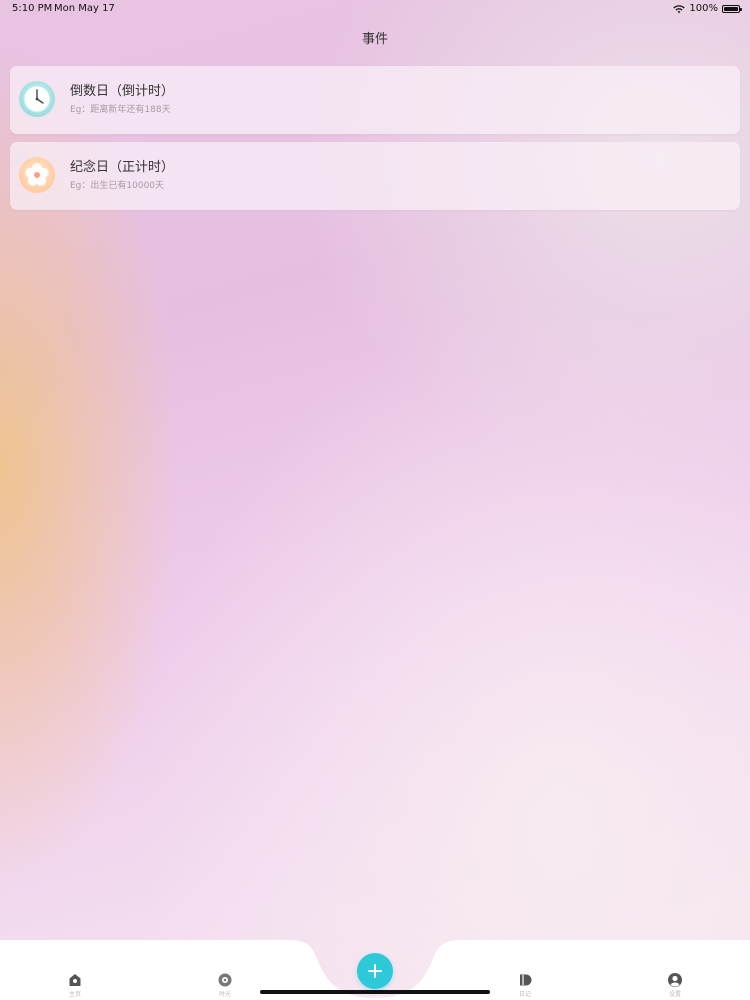 The image size is (750, 1000). I want to click on settings-icon, so click(675, 980).